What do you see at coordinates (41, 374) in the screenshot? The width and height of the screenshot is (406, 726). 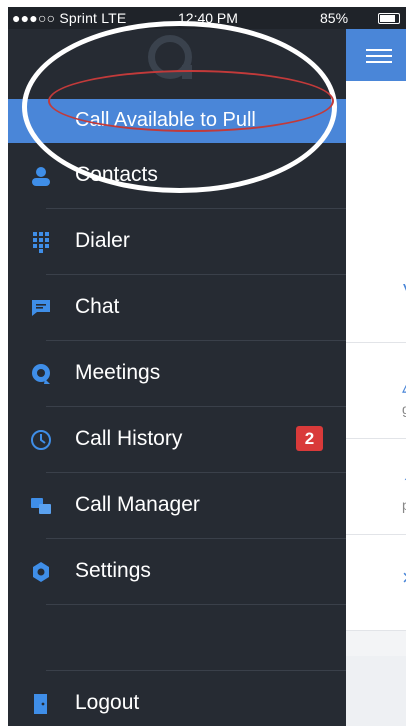 I see `meetings-icon` at bounding box center [41, 374].